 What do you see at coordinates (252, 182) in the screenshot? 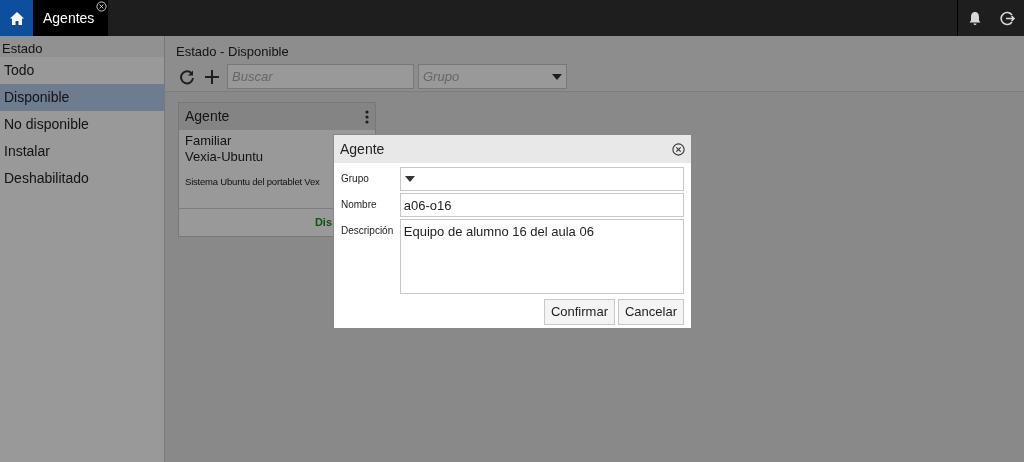
I see `card-description: Sistema Ubuntu del portablet Vex` at bounding box center [252, 182].